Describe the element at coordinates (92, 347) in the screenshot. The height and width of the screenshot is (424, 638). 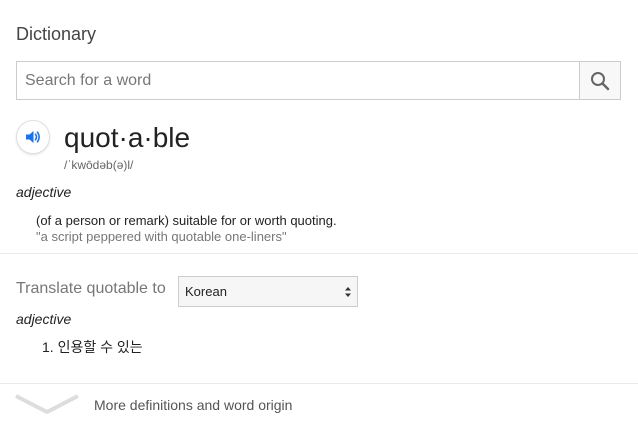
I see `translation-item: 1. 인용할 수 있는` at that location.